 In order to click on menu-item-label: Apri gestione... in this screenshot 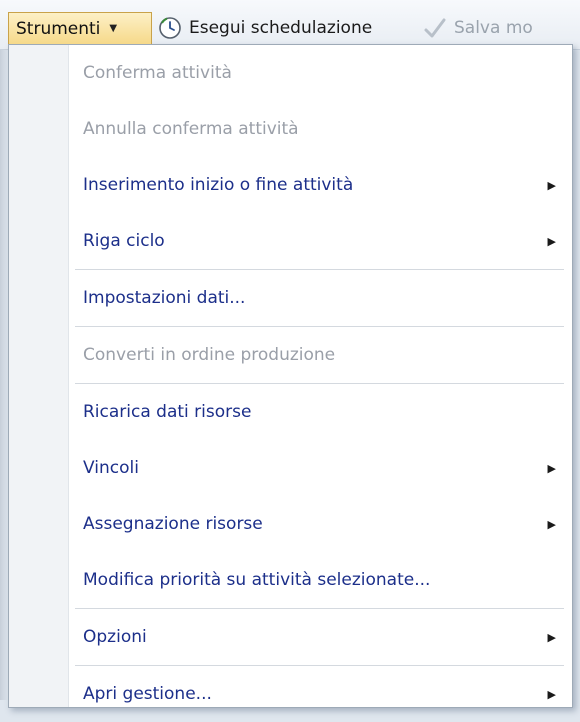, I will do `click(147, 694)`.